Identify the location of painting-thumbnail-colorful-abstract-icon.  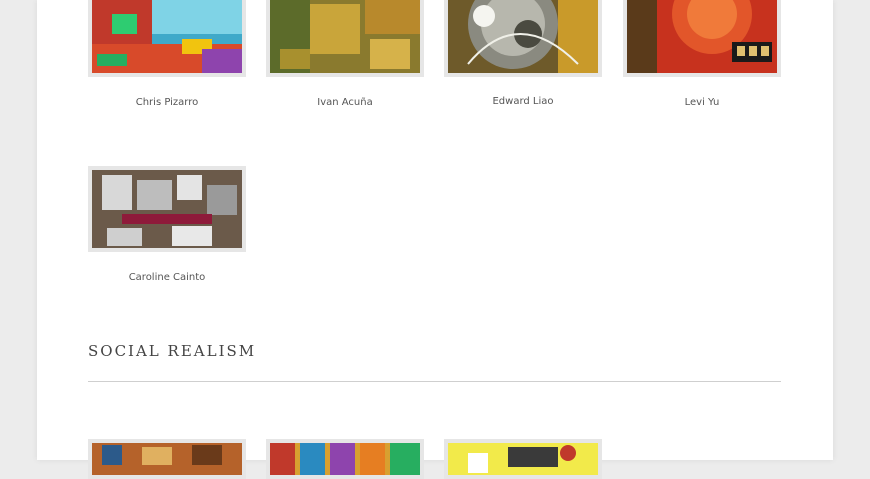
(167, 36).